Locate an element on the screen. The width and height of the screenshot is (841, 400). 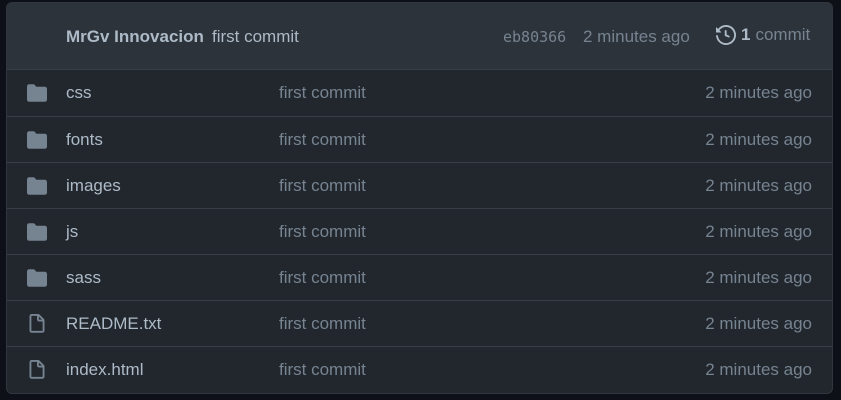
file-row: js first commit 2 minutes ago is located at coordinates (419, 231).